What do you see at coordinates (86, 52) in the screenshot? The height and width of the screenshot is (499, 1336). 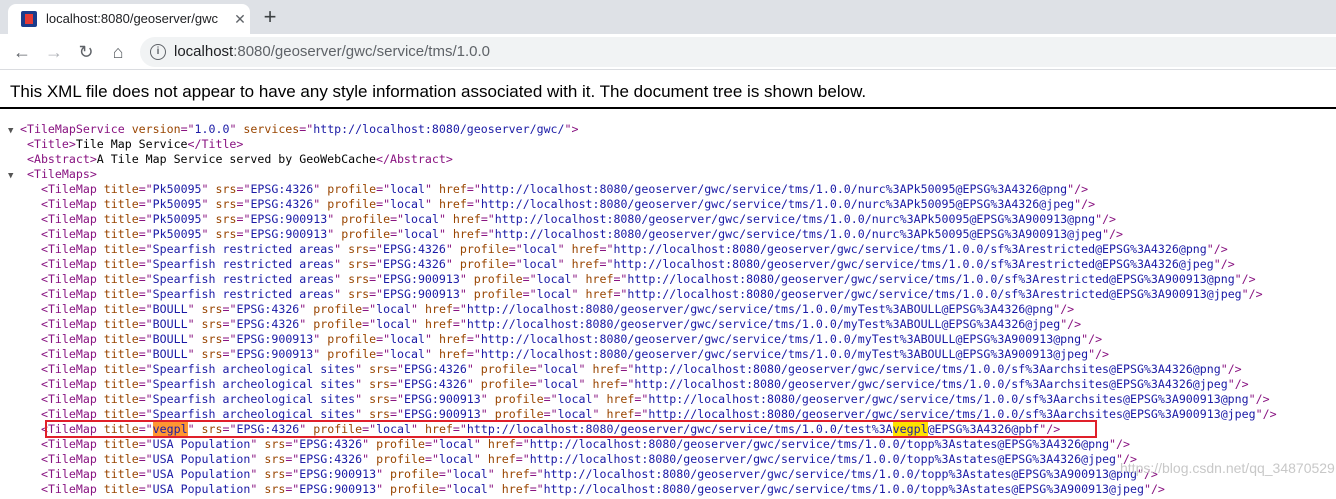 I see `reload-icon: ↻` at bounding box center [86, 52].